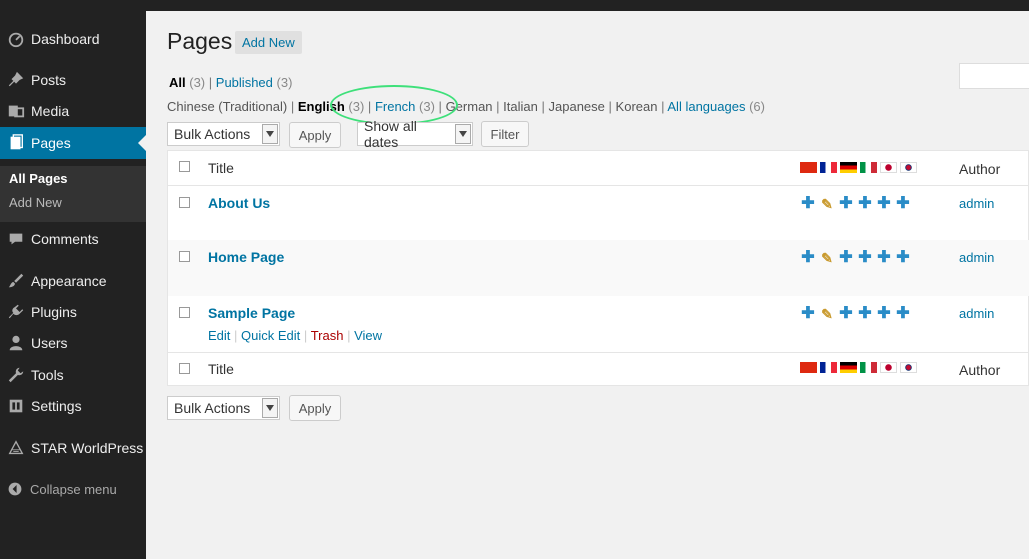 The height and width of the screenshot is (559, 1029). I want to click on settings-icon, so click(16, 406).